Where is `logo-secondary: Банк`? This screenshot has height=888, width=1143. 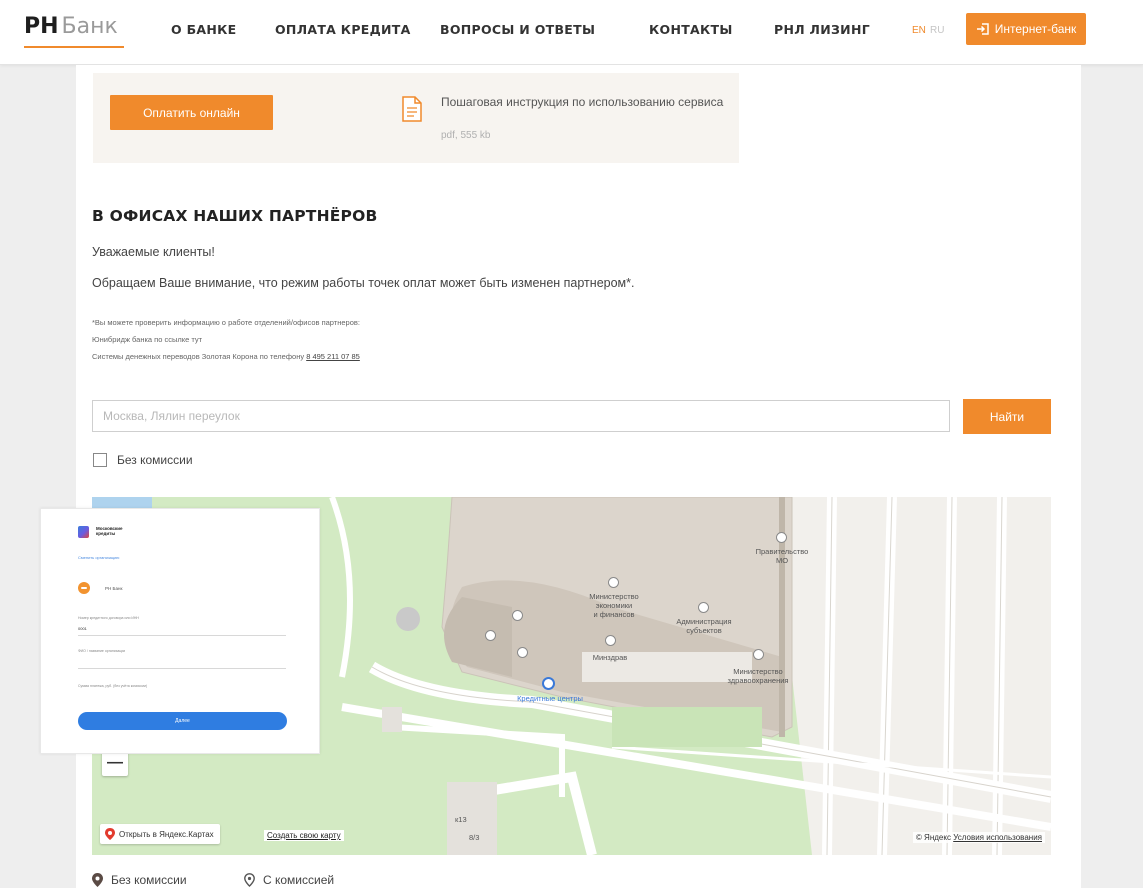 logo-secondary: Банк is located at coordinates (89, 26).